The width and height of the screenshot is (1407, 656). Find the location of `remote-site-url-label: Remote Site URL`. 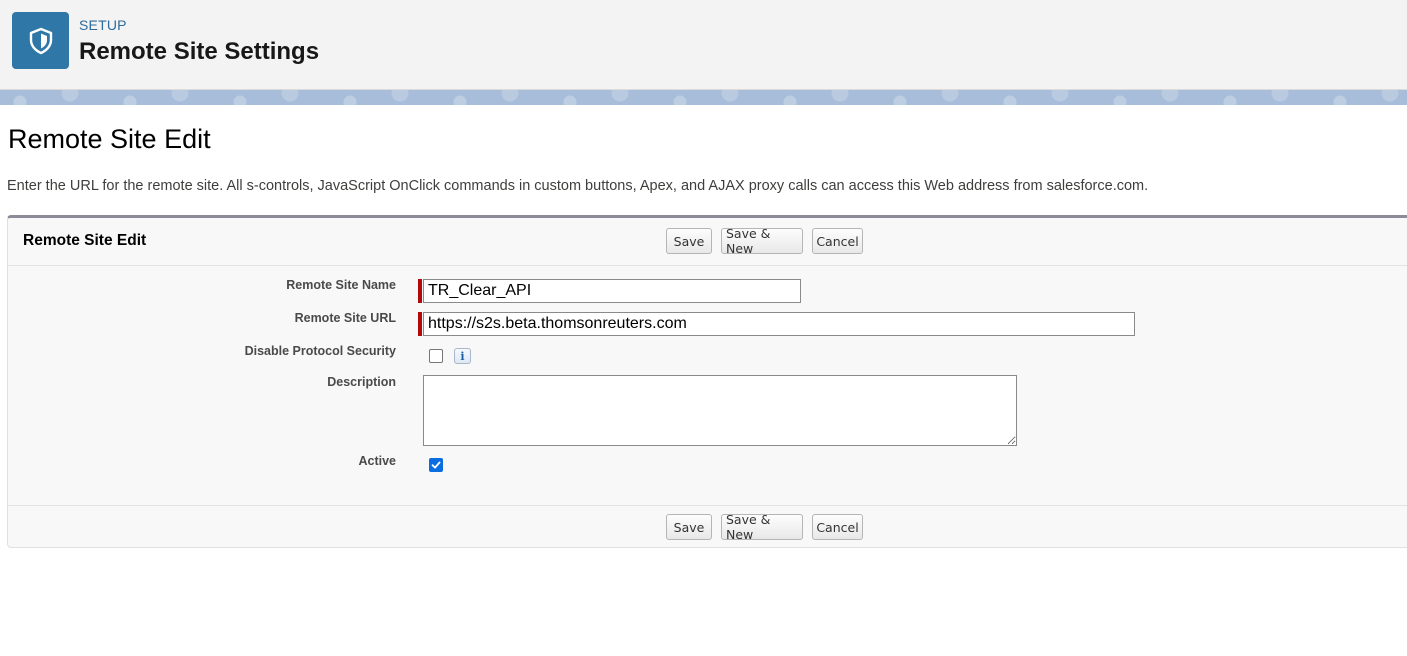

remote-site-url-label: Remote Site URL is located at coordinates (345, 318).